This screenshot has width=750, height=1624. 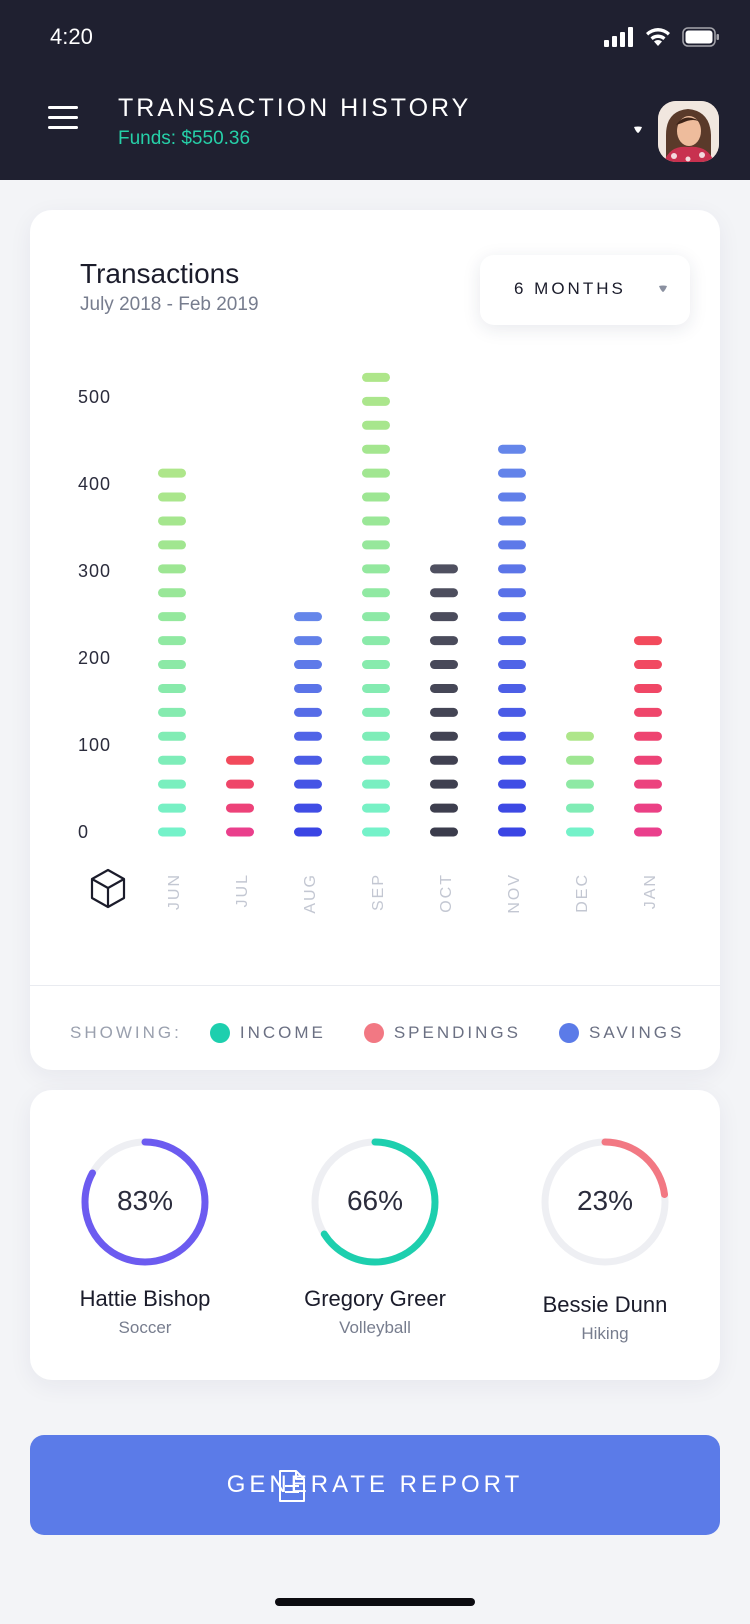 I want to click on person-name: Gregory Greer, so click(x=375, y=1298).